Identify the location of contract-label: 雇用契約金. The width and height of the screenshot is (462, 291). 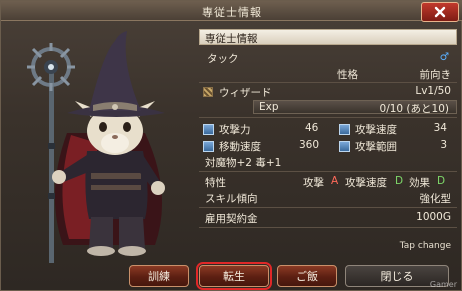
(231, 219).